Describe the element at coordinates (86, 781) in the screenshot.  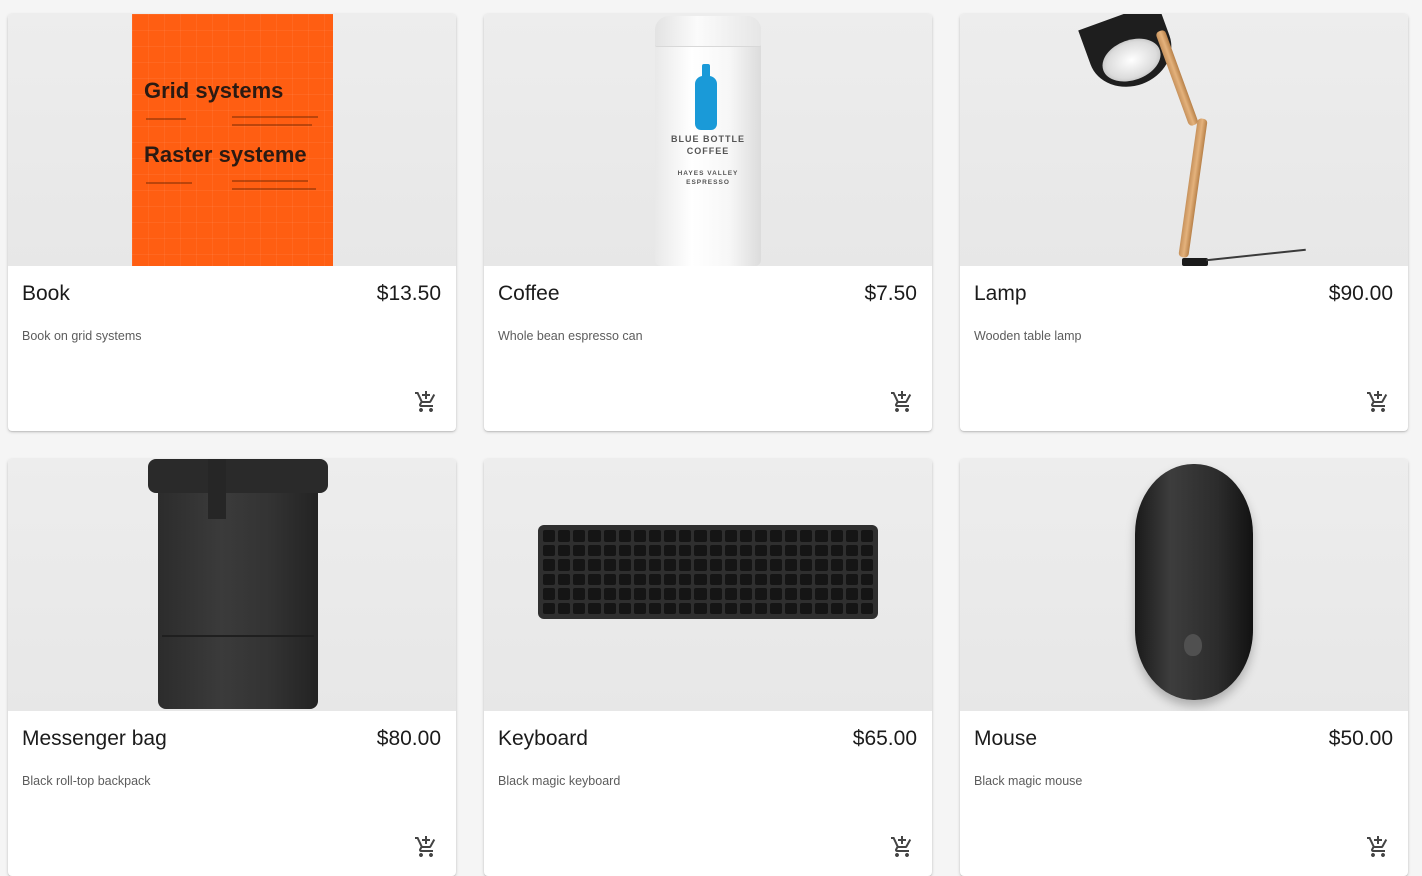
I see `product-description: Black roll-top backpack` at that location.